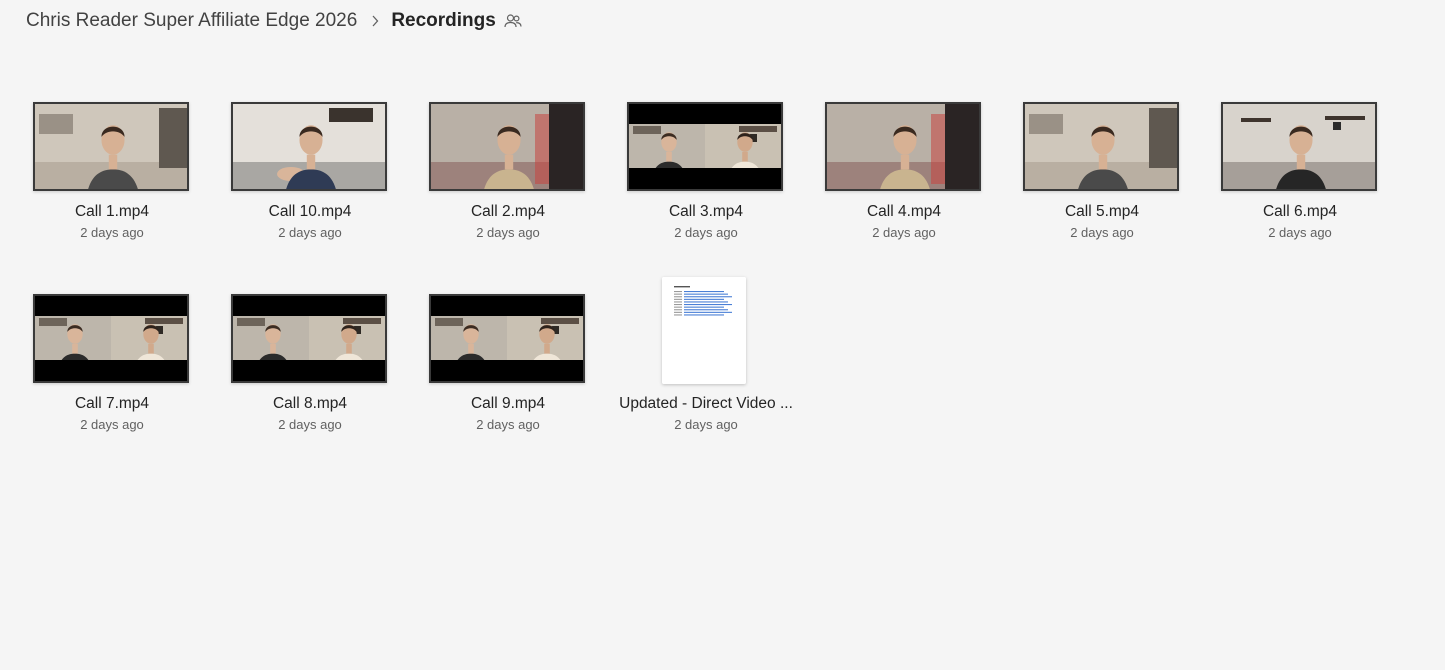 This screenshot has height=670, width=1445. I want to click on video-tile: Call 1.mp4 2 days ago, so click(112, 181).